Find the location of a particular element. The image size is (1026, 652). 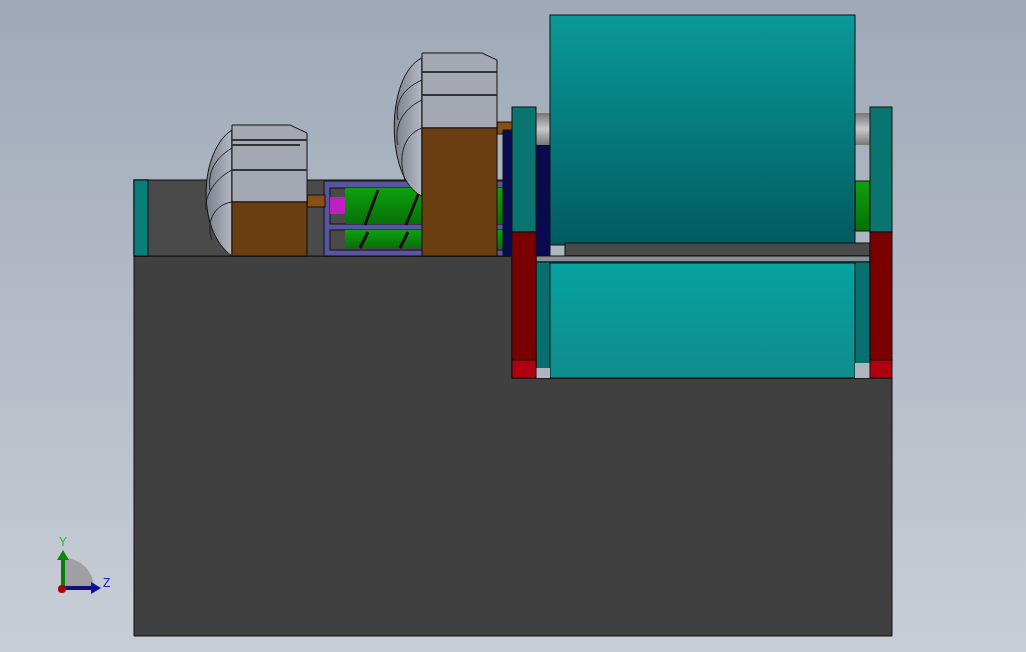

triad-arc-icon is located at coordinates (79, 573).